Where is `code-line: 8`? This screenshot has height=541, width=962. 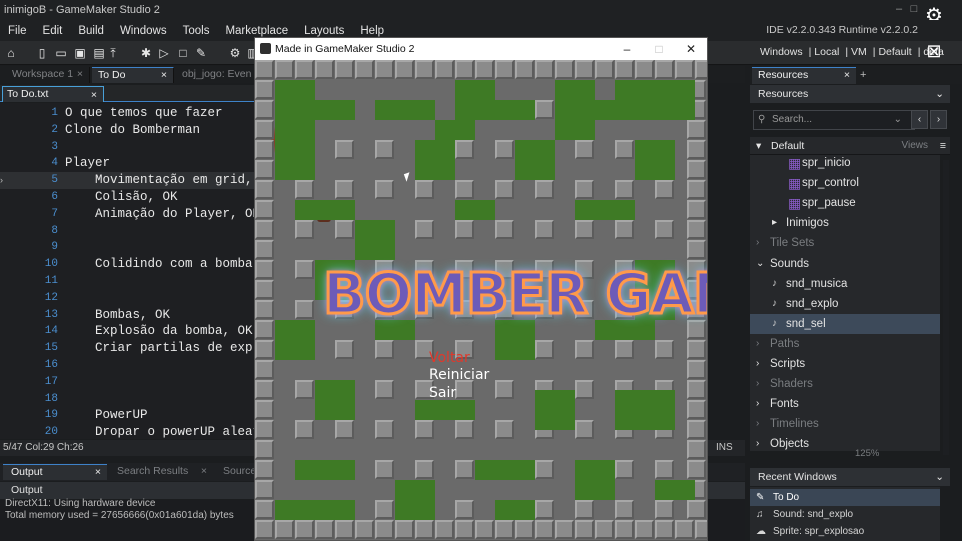
code-line: 8 is located at coordinates (128, 231).